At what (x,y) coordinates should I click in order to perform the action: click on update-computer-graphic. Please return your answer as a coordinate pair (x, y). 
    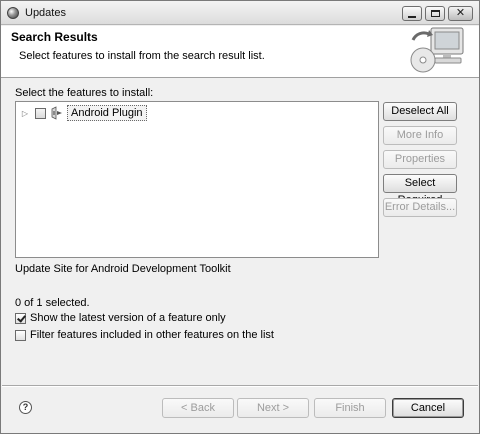
    Looking at the image, I should click on (437, 50).